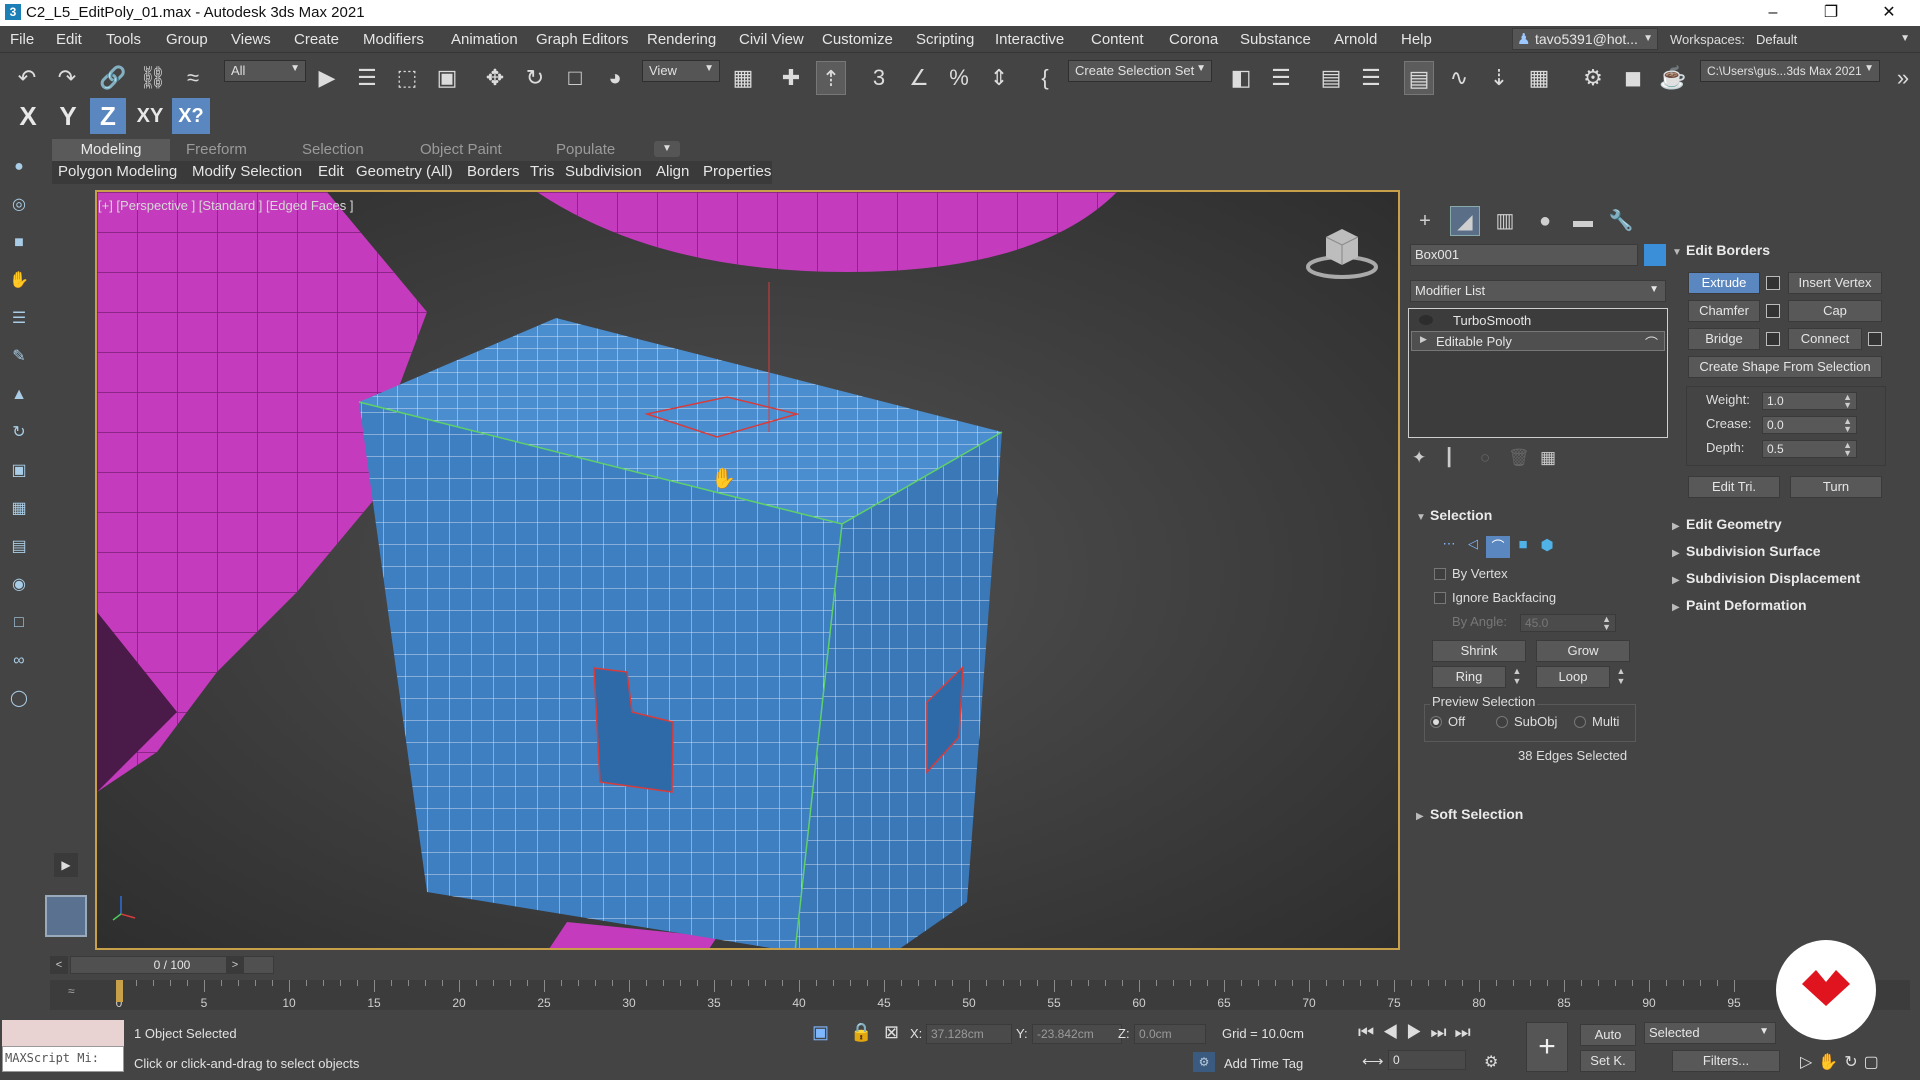 The height and width of the screenshot is (1080, 1920). What do you see at coordinates (737, 171) in the screenshot?
I see `subtab-properties: Properties` at bounding box center [737, 171].